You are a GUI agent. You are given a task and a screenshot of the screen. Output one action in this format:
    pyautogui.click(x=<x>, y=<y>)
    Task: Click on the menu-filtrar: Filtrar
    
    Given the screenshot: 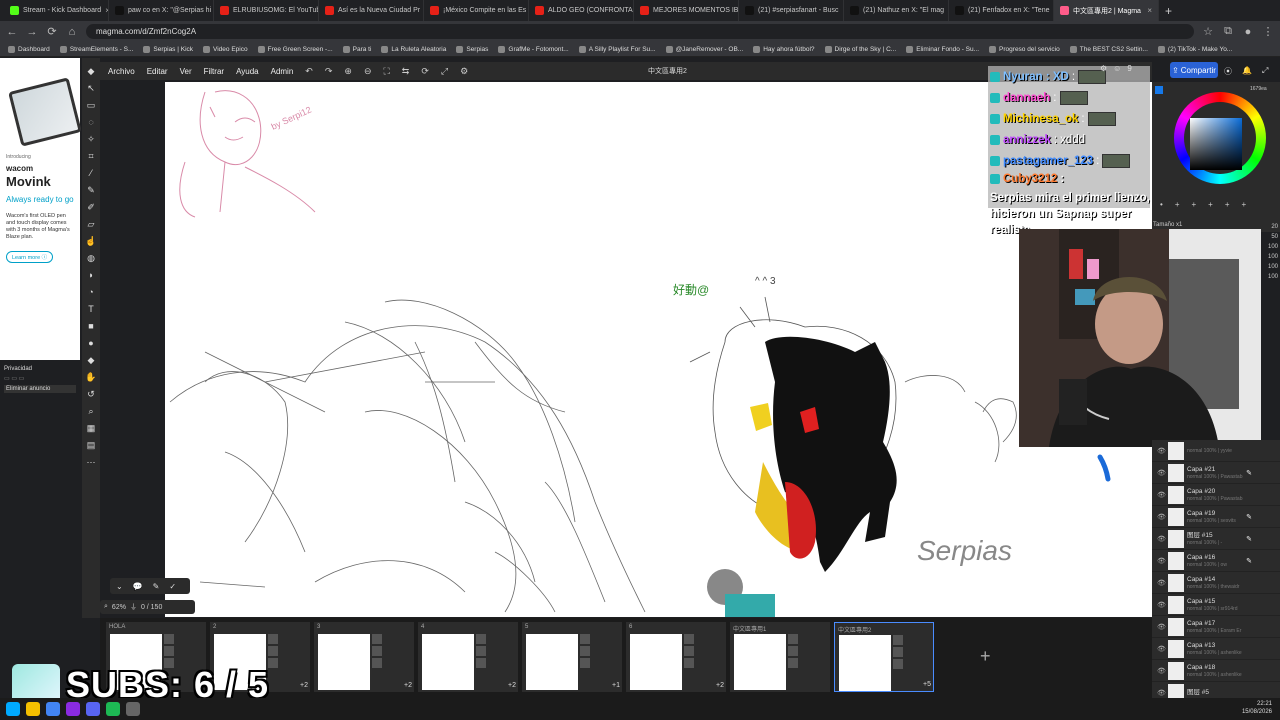 What is the action you would take?
    pyautogui.click(x=214, y=71)
    